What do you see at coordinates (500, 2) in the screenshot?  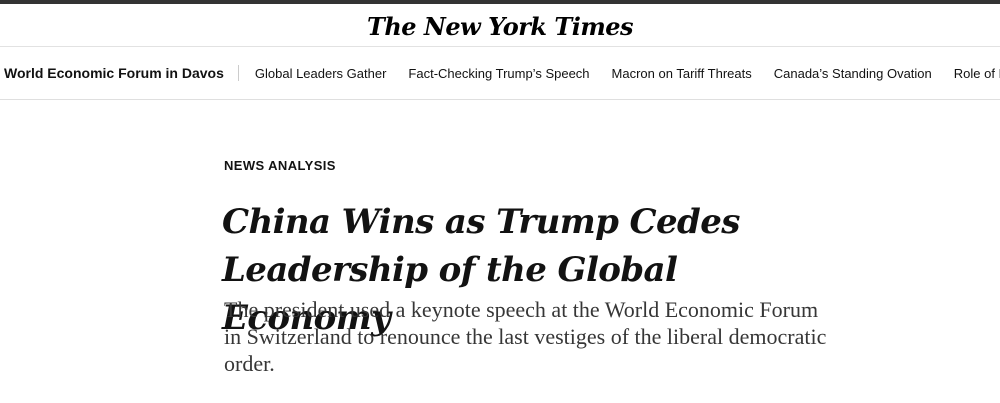 I see `top-rule` at bounding box center [500, 2].